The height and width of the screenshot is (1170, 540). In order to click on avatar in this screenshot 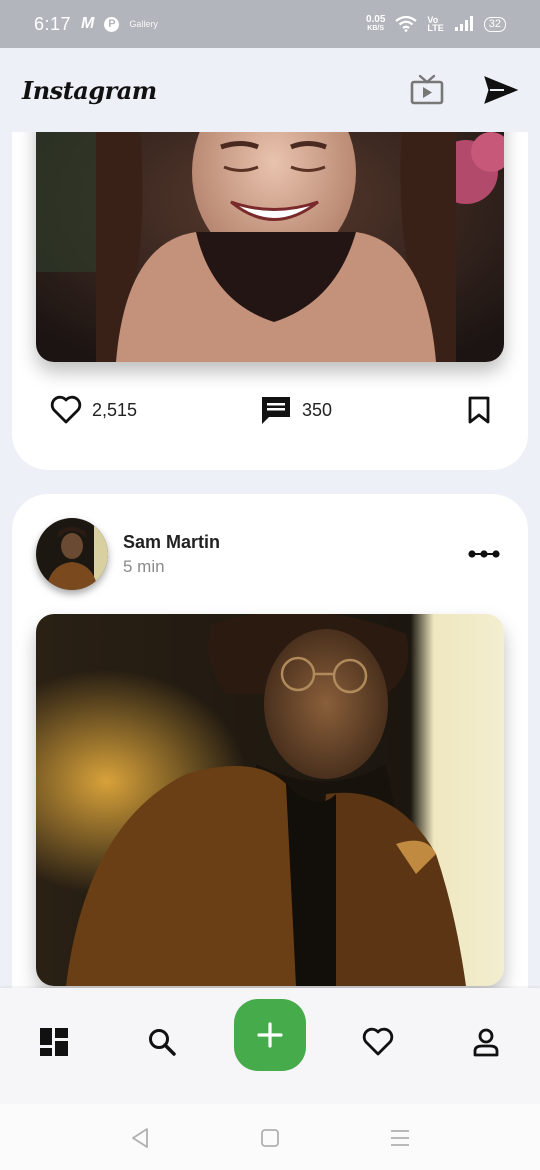, I will do `click(72, 554)`.